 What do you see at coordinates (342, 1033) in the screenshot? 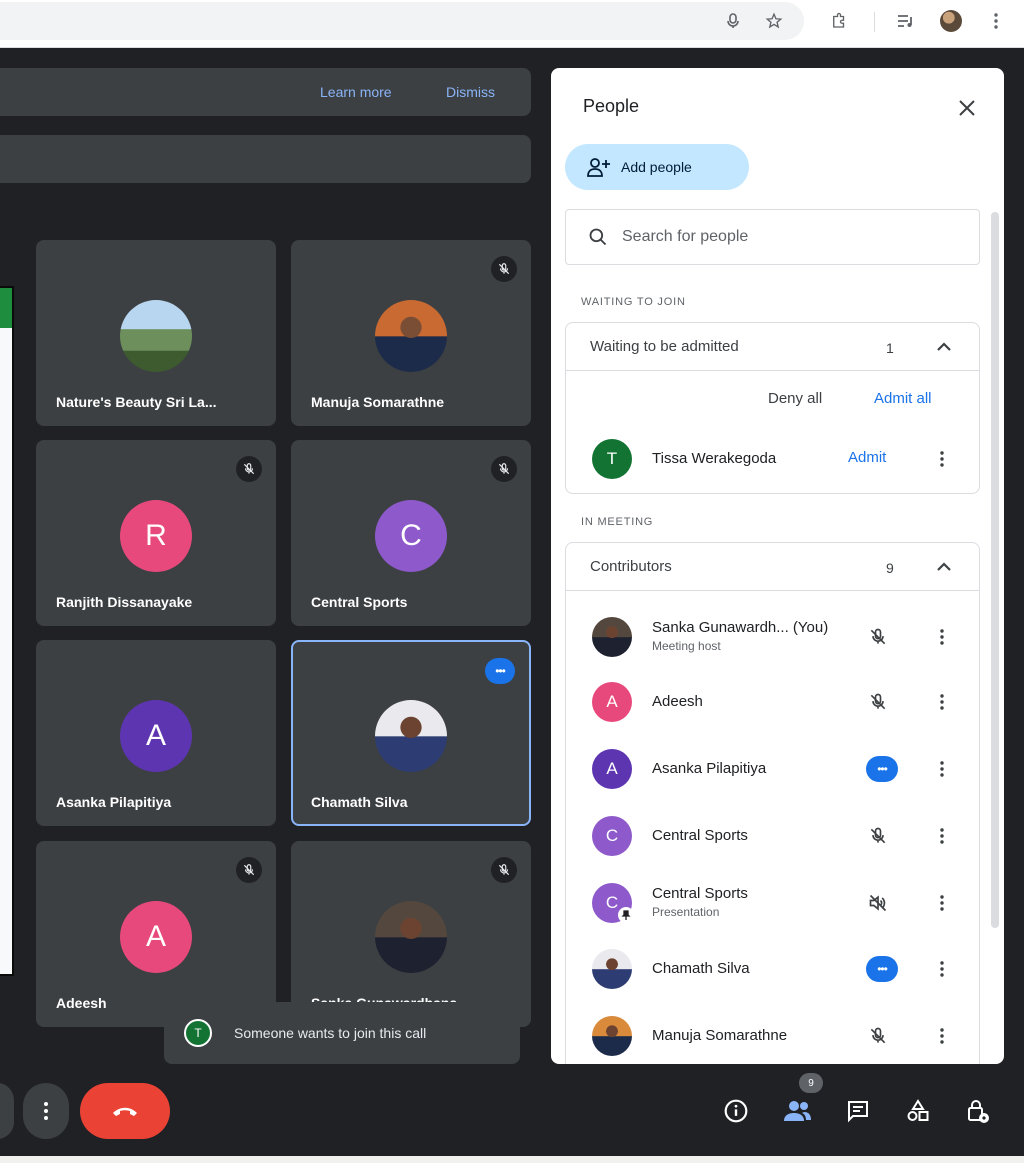
I see `join-request-toast: T Someone wants to join this call` at bounding box center [342, 1033].